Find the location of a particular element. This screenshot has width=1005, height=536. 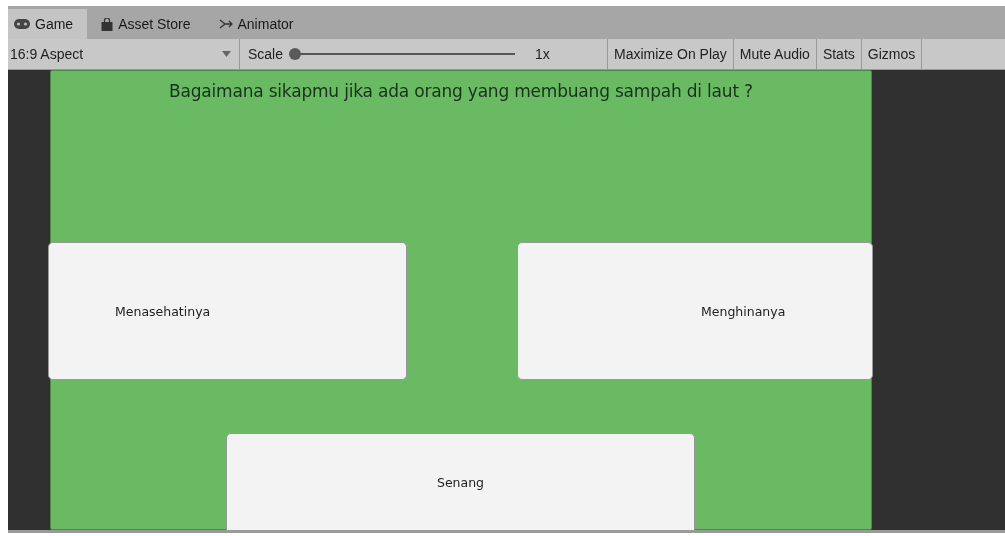

aspect-dropdown: 16:9 Aspect is located at coordinates (124, 54).